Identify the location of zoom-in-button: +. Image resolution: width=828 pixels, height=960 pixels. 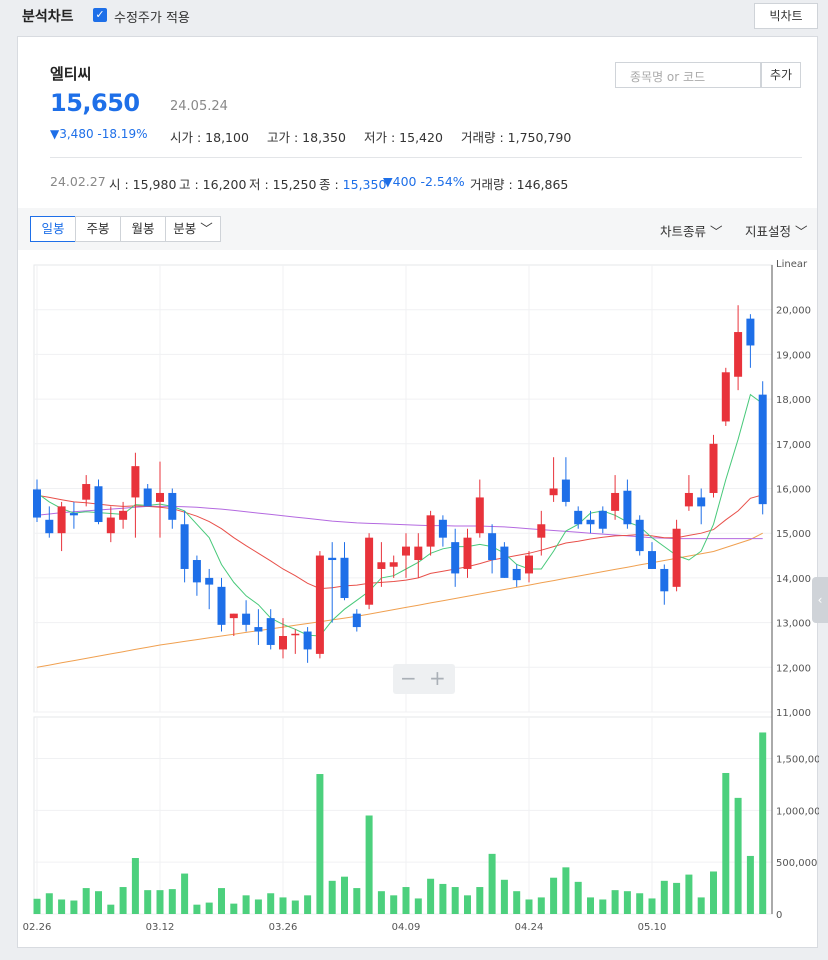
(437, 678).